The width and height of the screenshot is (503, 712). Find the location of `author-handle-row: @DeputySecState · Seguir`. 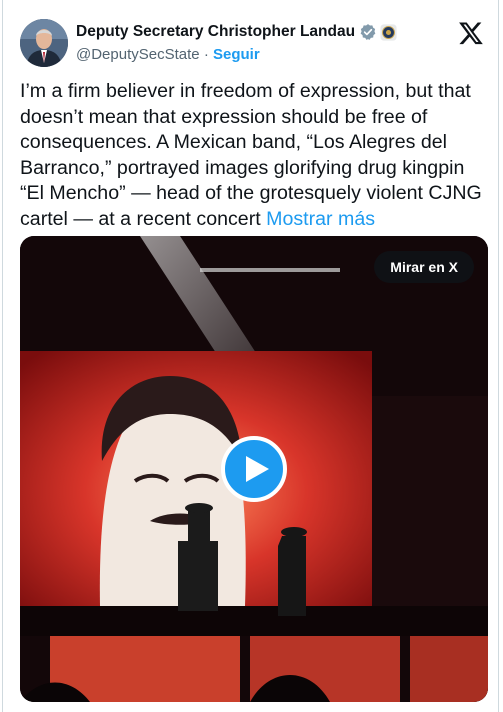

author-handle-row: @DeputySecState · Seguir is located at coordinates (168, 54).